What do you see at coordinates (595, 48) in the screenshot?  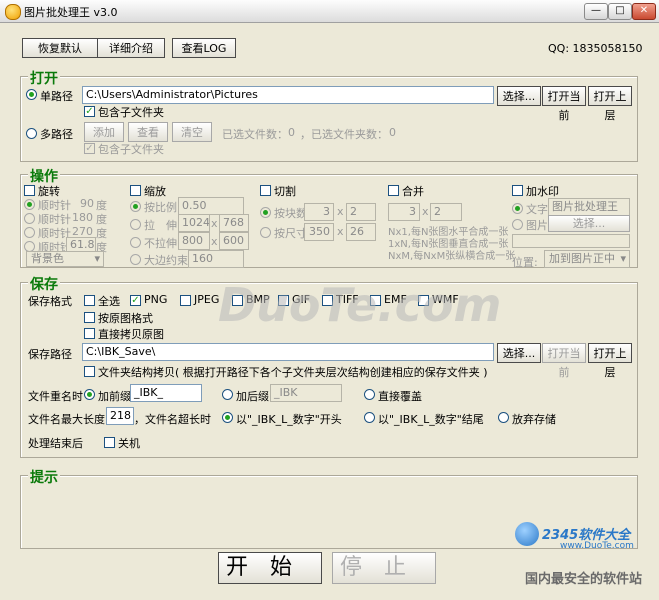 I see `qq-label: QQ: 1835058150` at bounding box center [595, 48].